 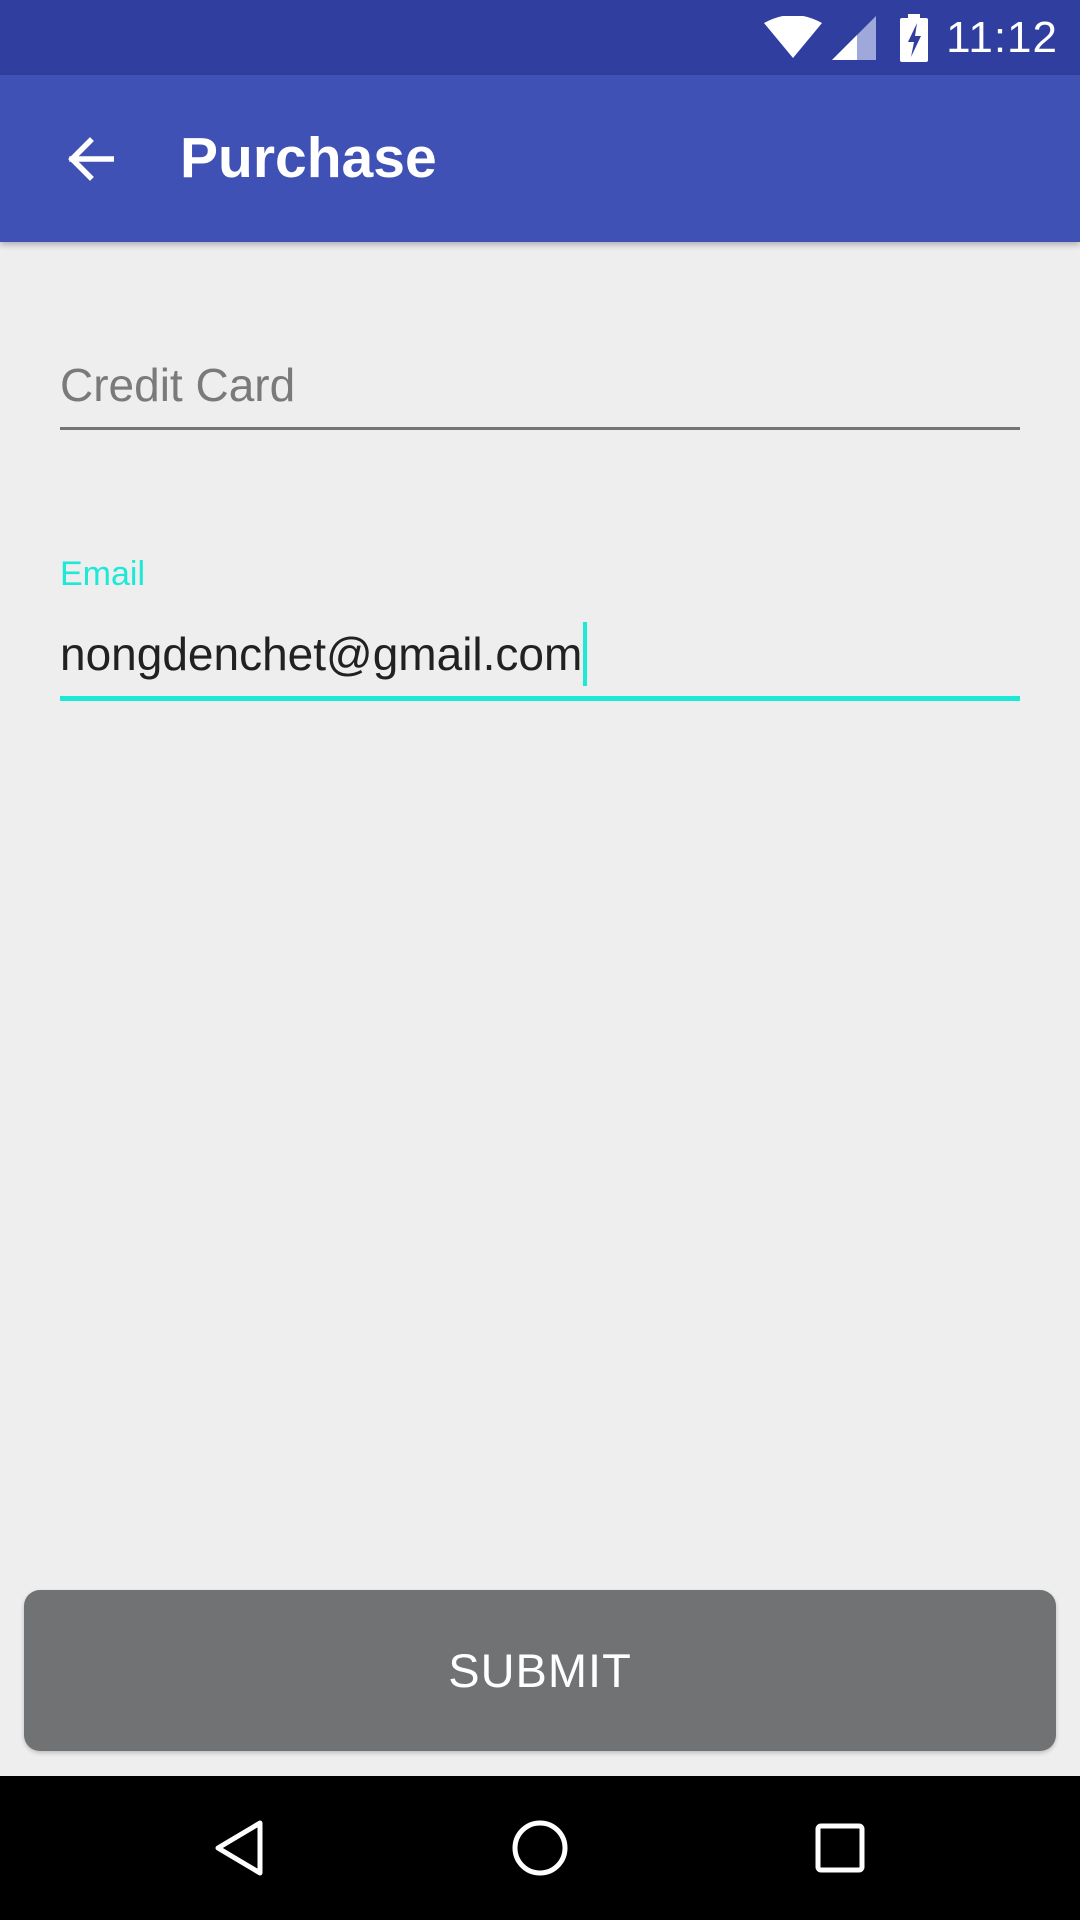 What do you see at coordinates (540, 158) in the screenshot?
I see `app-bar: Purchase` at bounding box center [540, 158].